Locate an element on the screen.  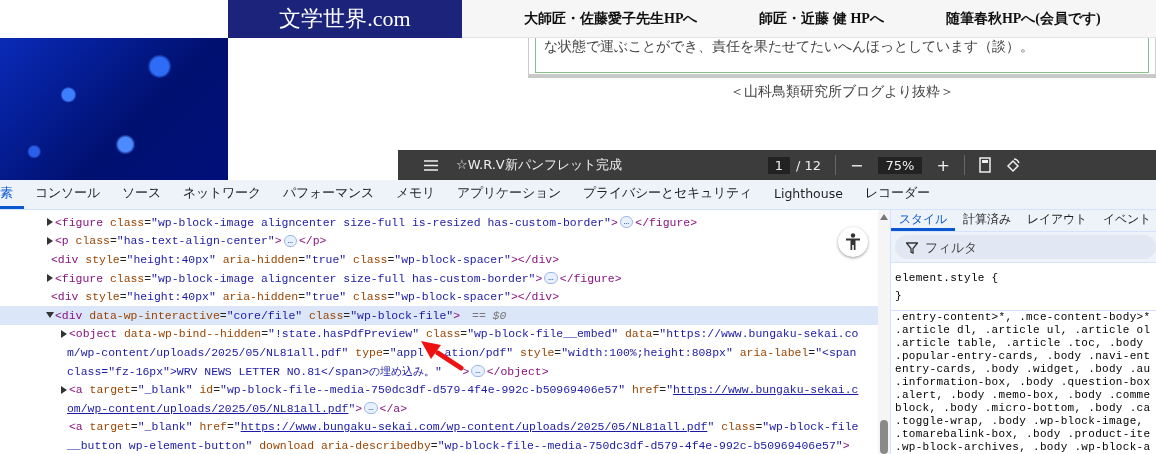
css-rule-line: } is located at coordinates (899, 296).